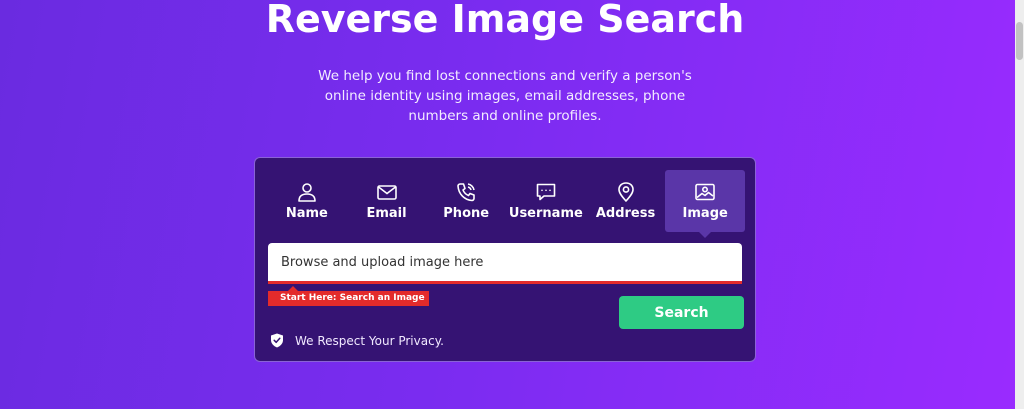 This screenshot has width=1024, height=409. Describe the element at coordinates (348, 296) in the screenshot. I see `start-here-hint: Start Here: Search an Image` at that location.